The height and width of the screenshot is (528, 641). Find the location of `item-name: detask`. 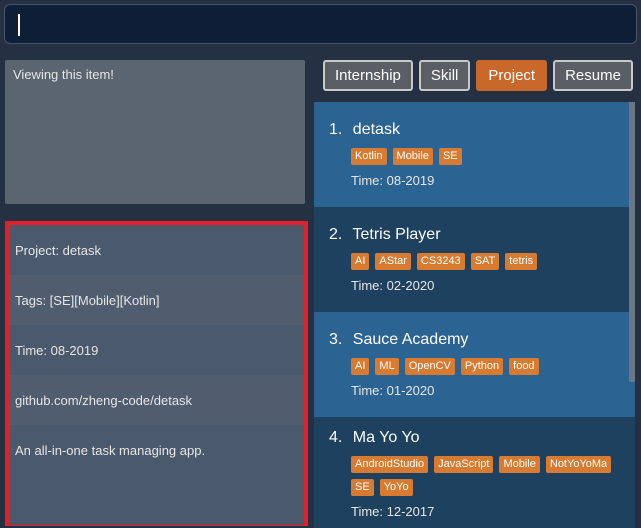

item-name: detask is located at coordinates (376, 129).